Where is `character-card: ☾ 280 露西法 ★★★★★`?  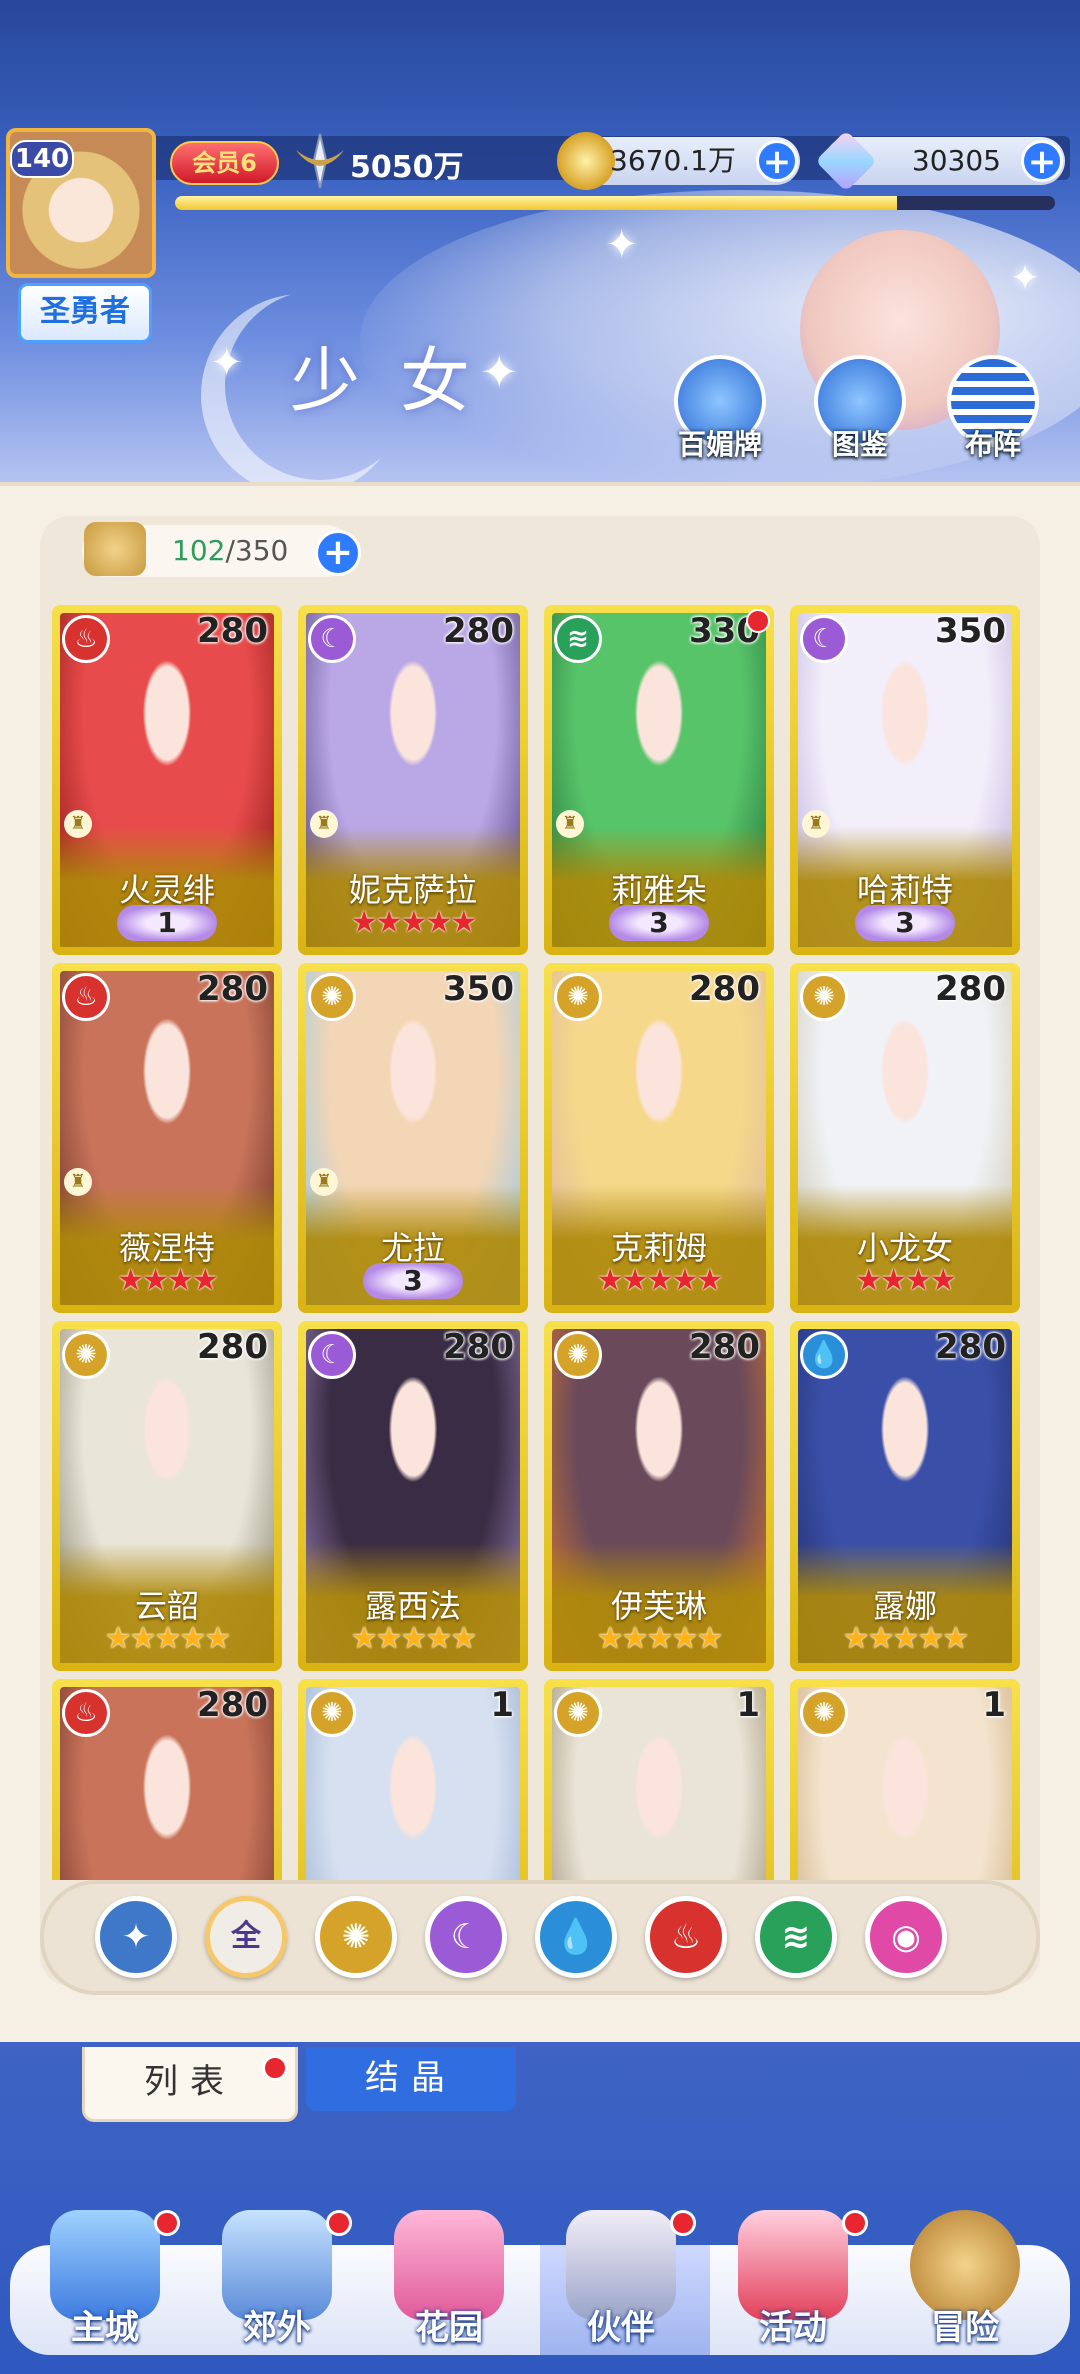
character-card: ☾ 280 露西法 ★★★★★ is located at coordinates (413, 1496).